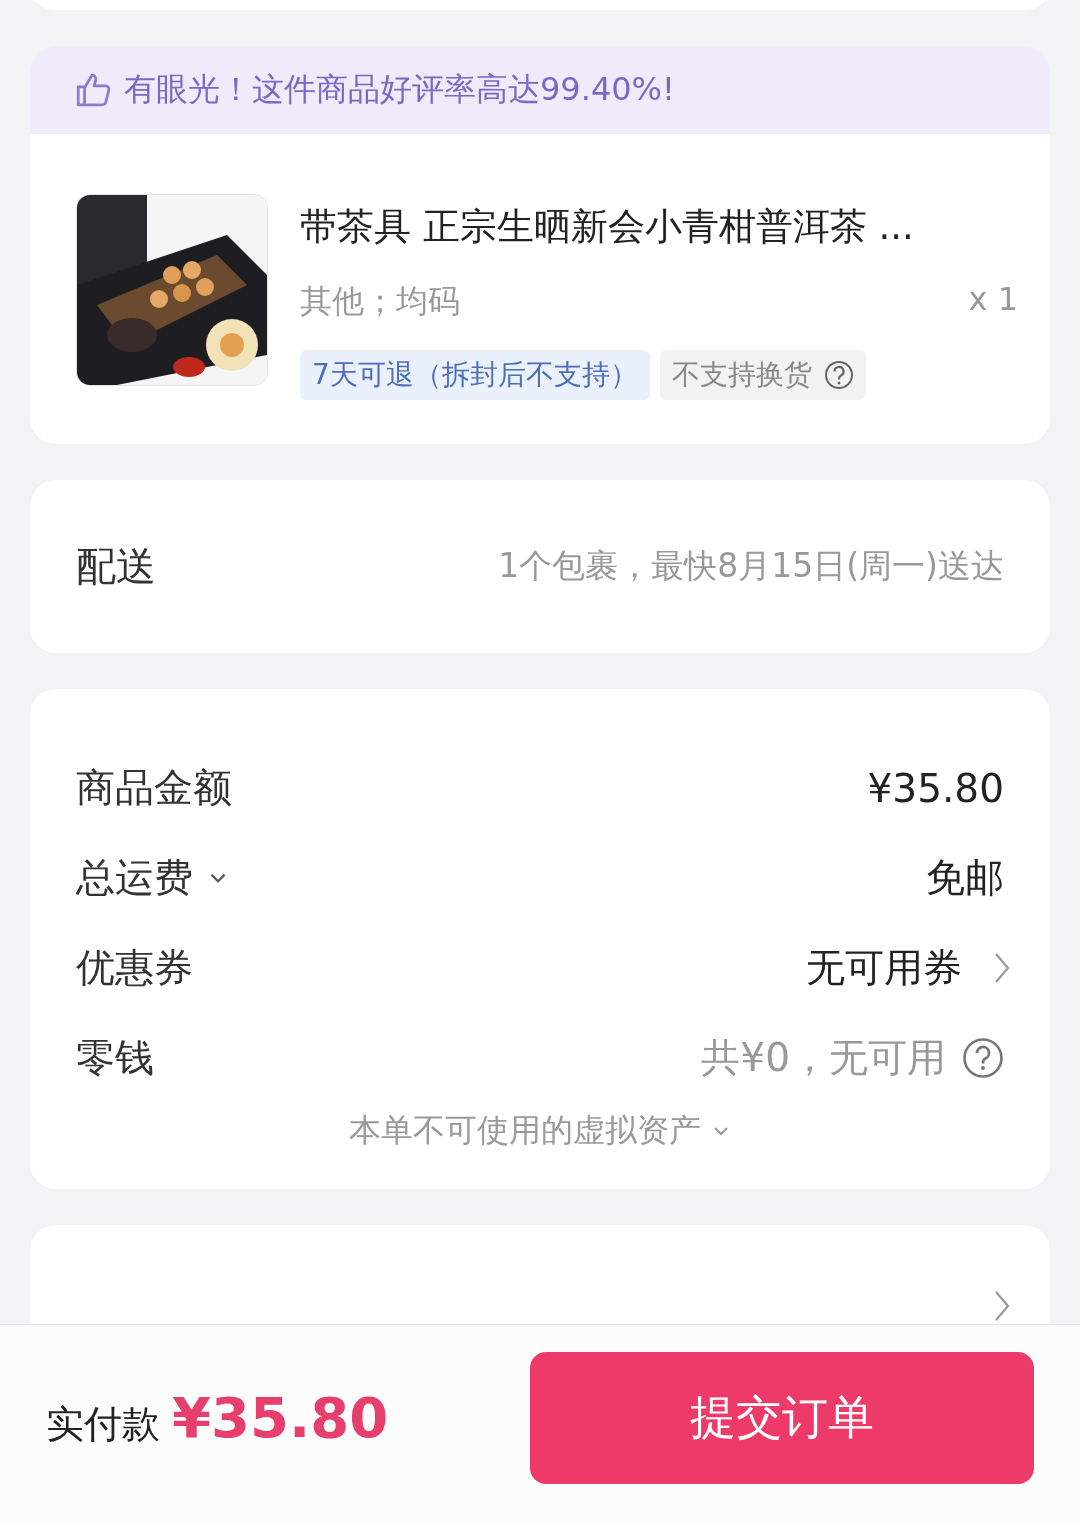  I want to click on thumbs-up-icon, so click(93, 90).